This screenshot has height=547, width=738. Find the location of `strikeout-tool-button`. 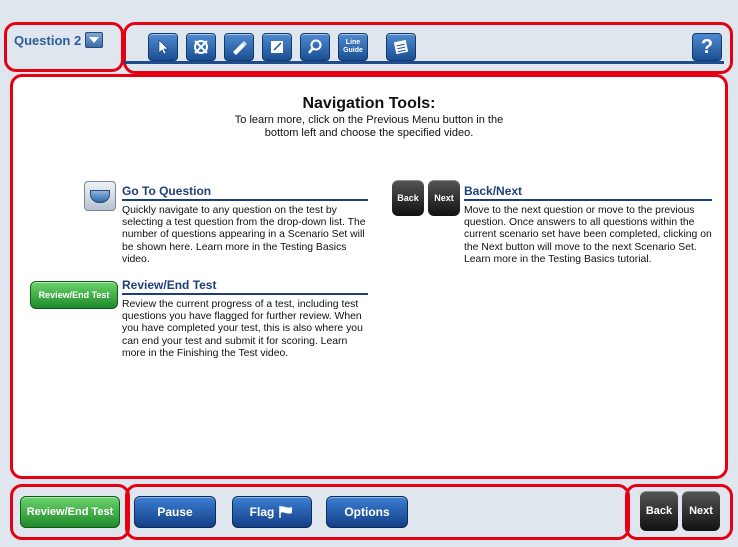

strikeout-tool-button is located at coordinates (201, 47).